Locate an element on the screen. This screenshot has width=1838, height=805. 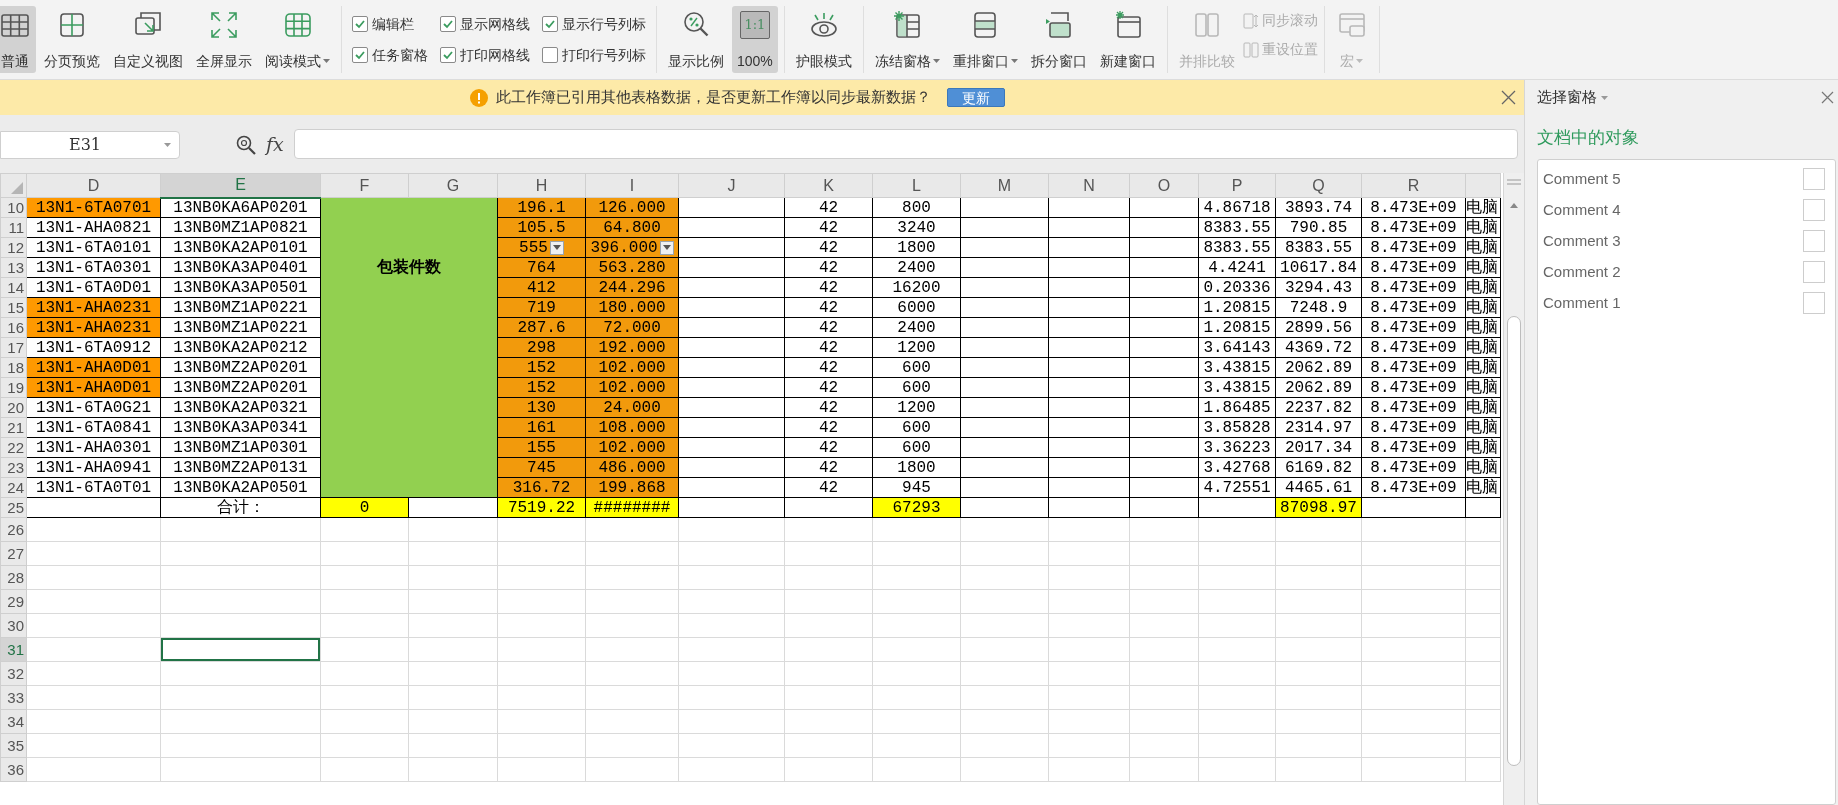
column-header: D is located at coordinates (93, 185).